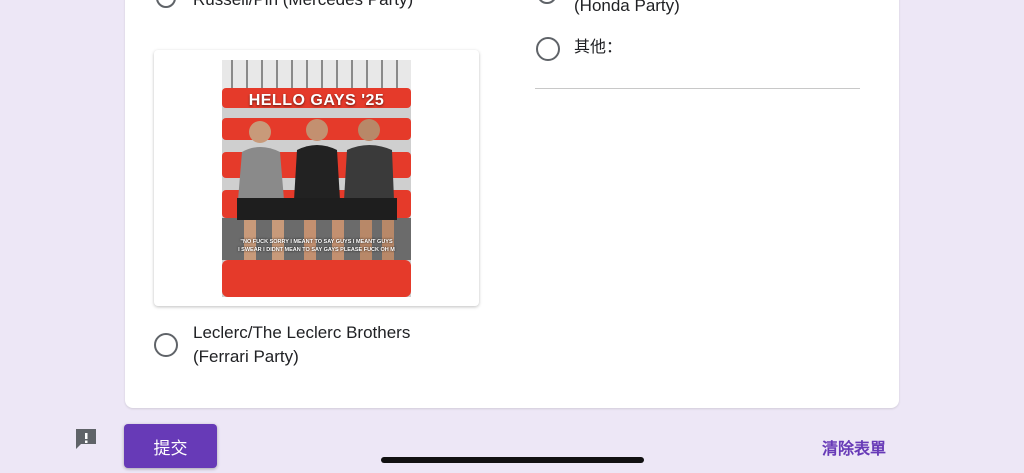 This screenshot has height=473, width=1024. I want to click on option-label-russell: Russell/Pin (Mercedes Party), so click(303, 6).